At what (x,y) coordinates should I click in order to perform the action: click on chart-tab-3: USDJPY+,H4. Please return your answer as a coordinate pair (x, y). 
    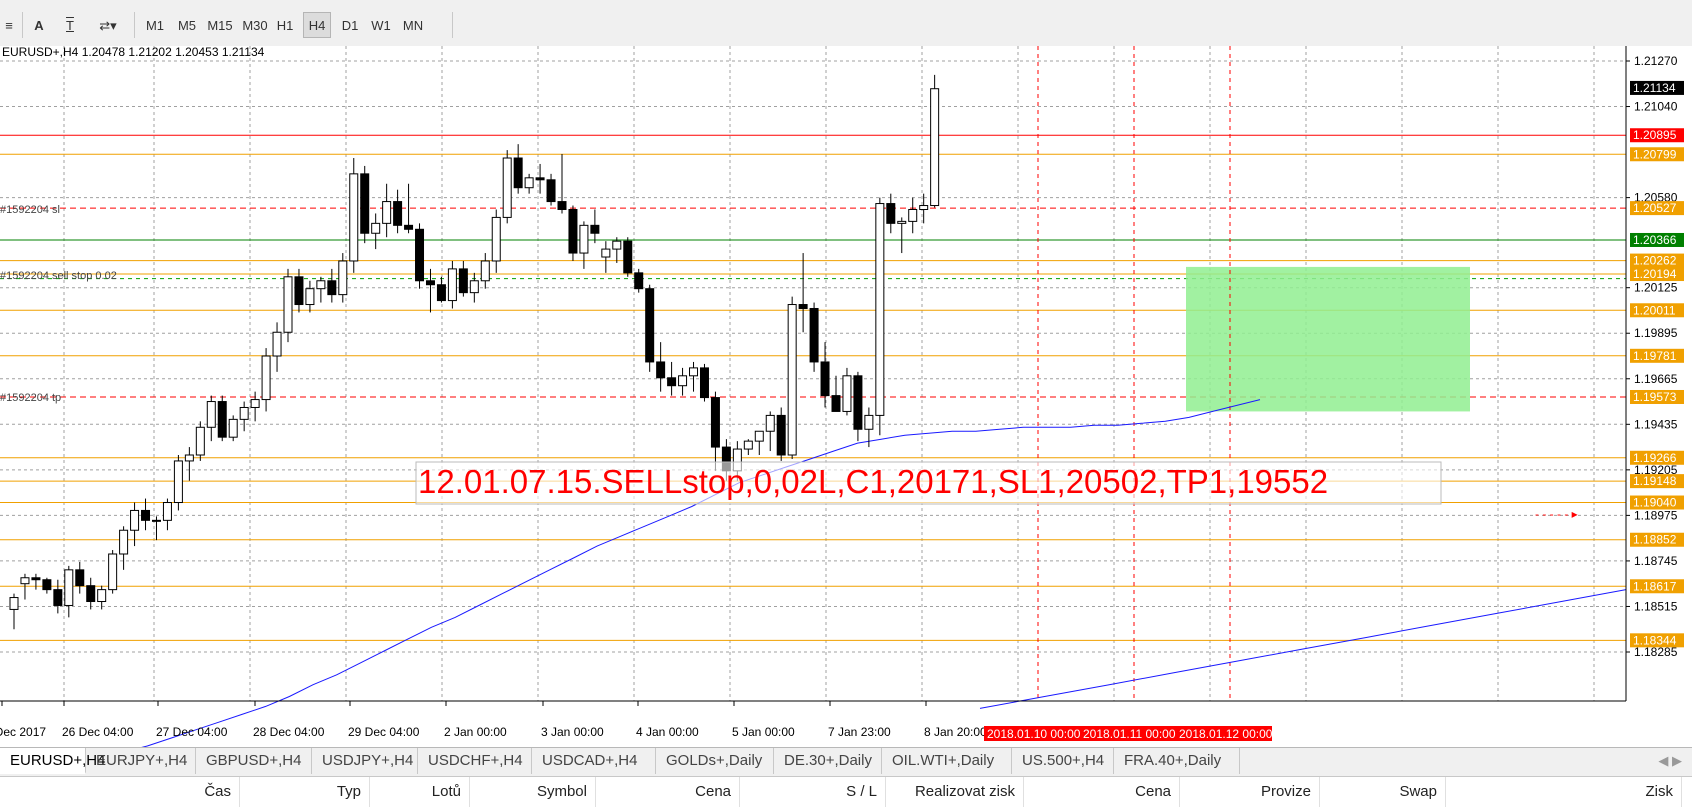
    Looking at the image, I should click on (365, 761).